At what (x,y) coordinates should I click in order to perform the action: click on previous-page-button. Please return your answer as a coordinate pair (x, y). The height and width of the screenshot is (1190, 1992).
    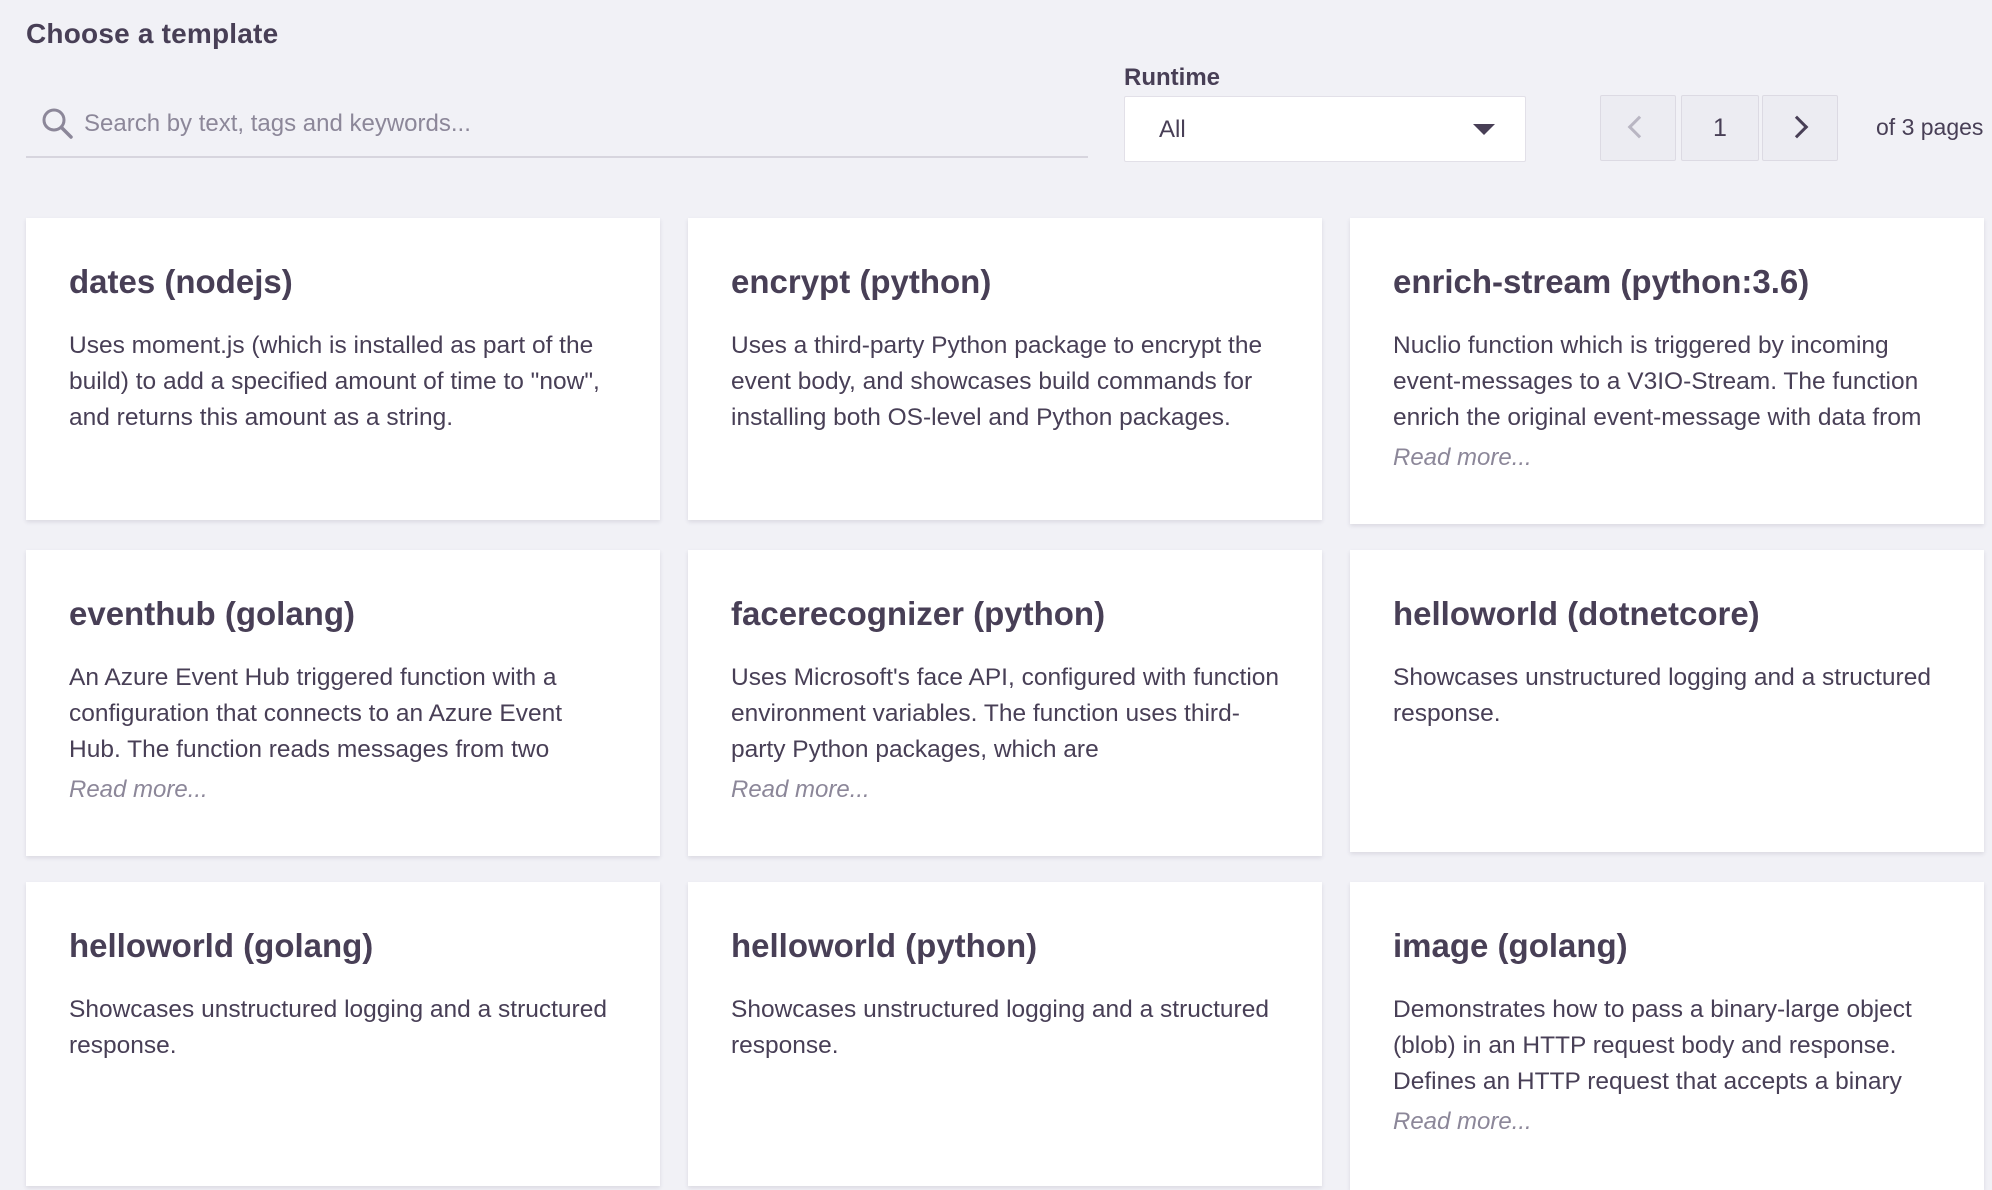
    Looking at the image, I should click on (1638, 128).